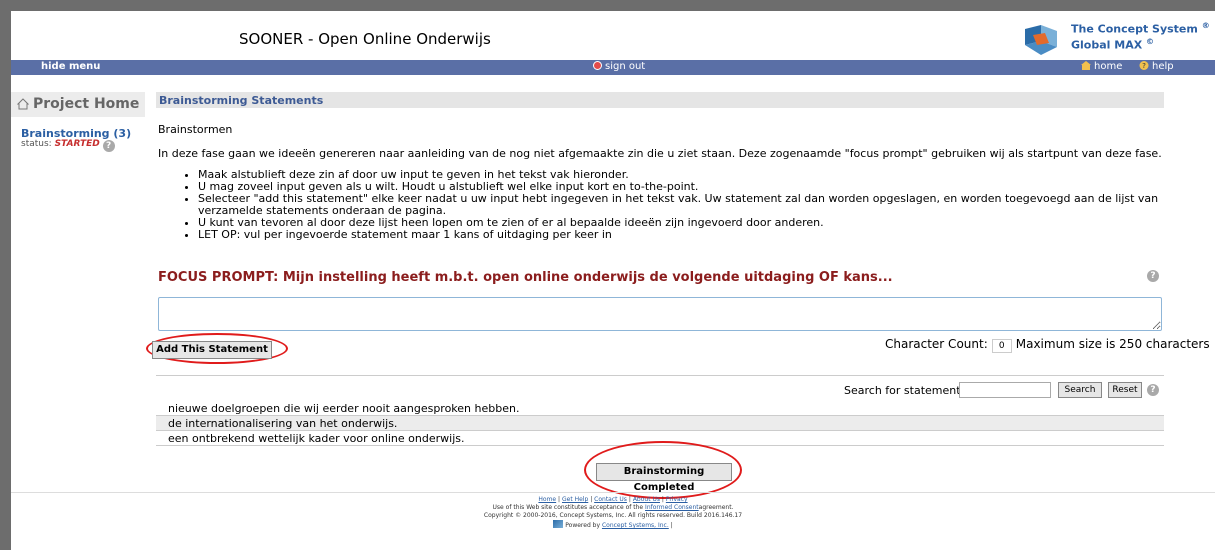 This screenshot has width=1215, height=550. What do you see at coordinates (1163, 66) in the screenshot?
I see `help-label: help` at bounding box center [1163, 66].